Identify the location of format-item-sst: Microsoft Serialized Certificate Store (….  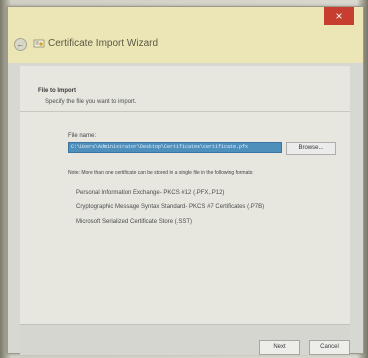
(134, 222).